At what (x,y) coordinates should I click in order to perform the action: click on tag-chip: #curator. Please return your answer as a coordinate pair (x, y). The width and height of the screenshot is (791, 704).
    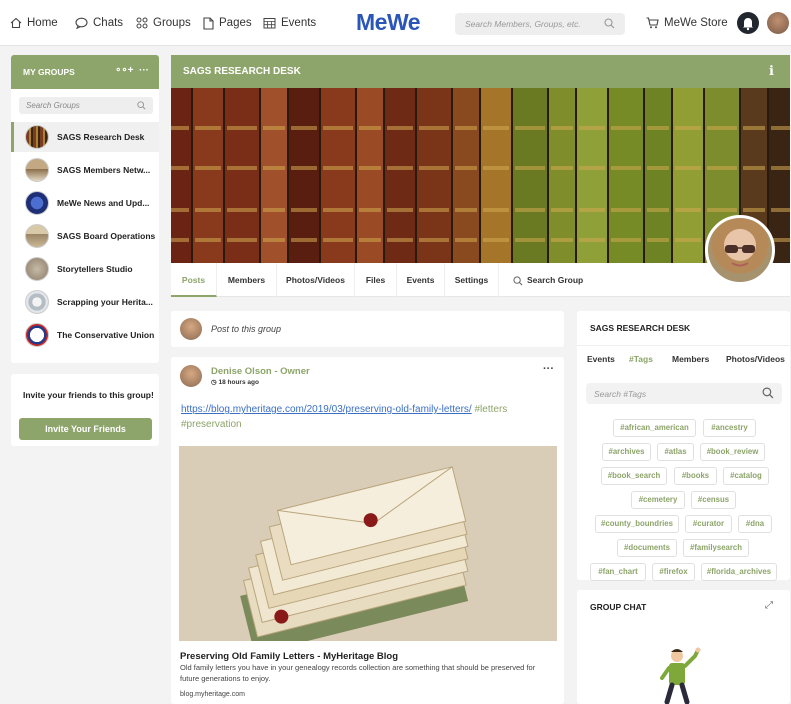
    Looking at the image, I should click on (708, 524).